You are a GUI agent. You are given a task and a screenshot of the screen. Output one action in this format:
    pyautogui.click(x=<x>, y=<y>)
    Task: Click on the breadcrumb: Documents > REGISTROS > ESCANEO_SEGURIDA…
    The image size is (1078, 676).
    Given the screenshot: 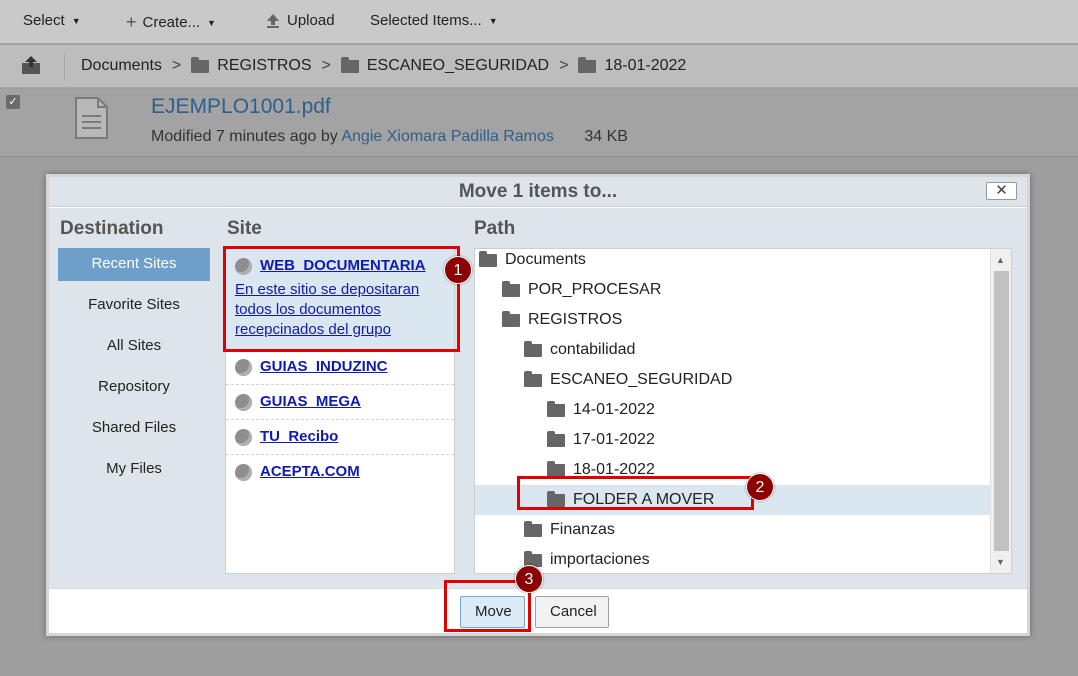 What is the action you would take?
    pyautogui.click(x=539, y=66)
    